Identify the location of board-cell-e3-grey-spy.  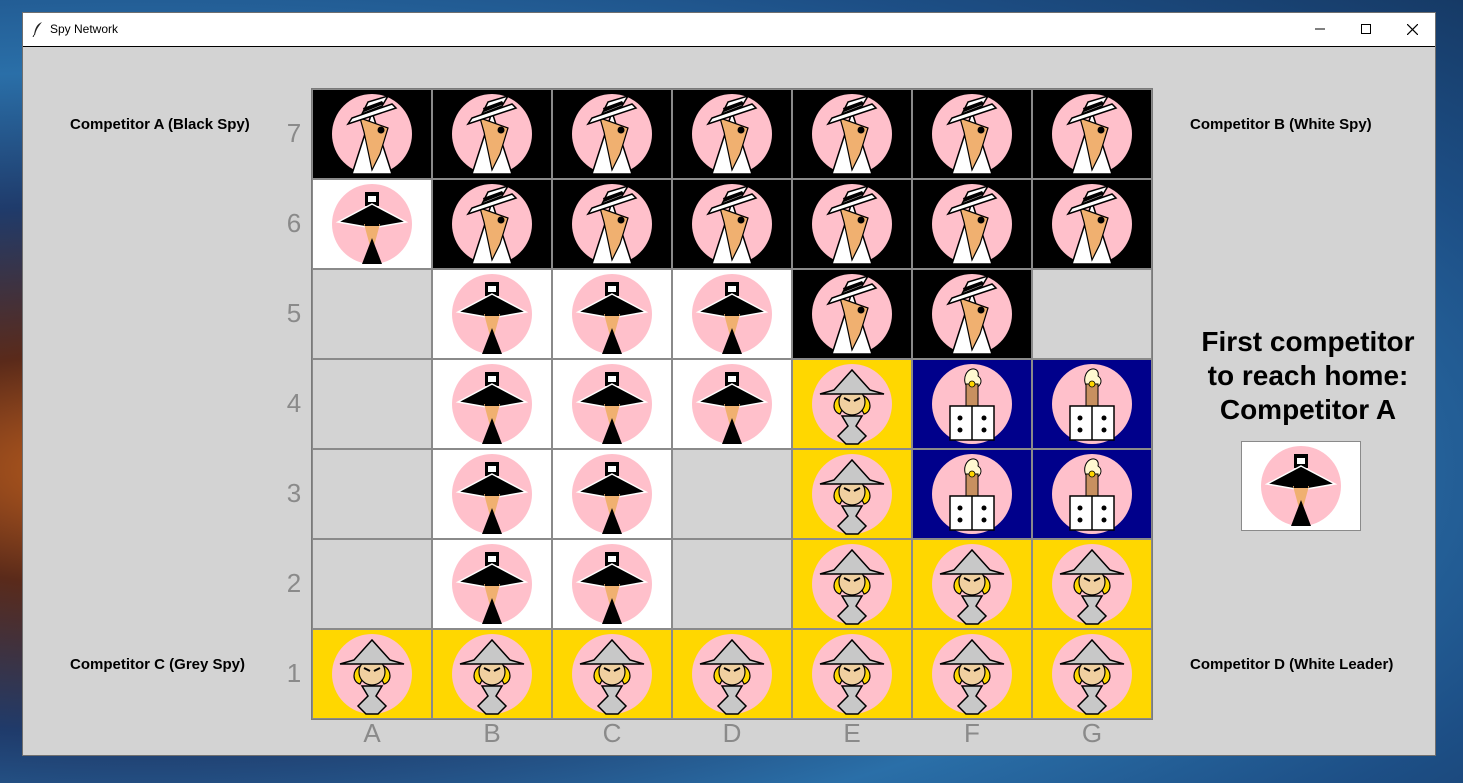
(852, 494).